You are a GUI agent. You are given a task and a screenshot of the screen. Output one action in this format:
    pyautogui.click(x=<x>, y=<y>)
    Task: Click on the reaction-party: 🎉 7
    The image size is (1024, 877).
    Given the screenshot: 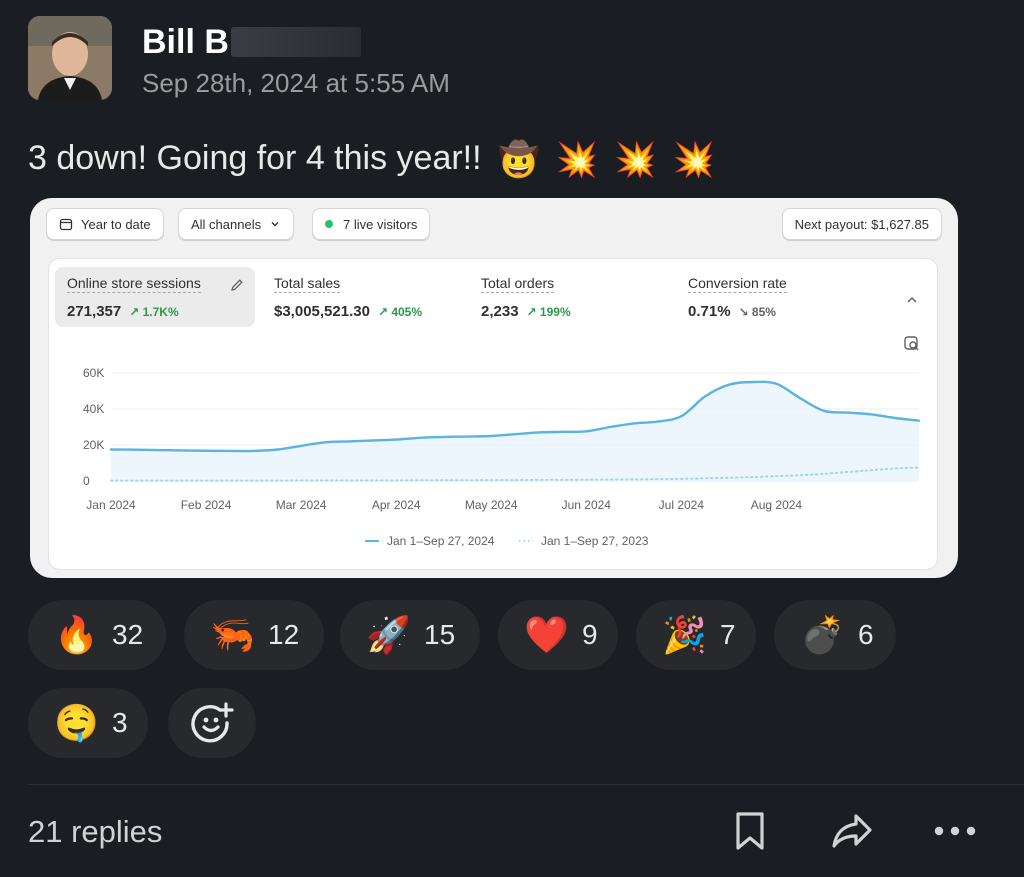 What is the action you would take?
    pyautogui.click(x=696, y=635)
    